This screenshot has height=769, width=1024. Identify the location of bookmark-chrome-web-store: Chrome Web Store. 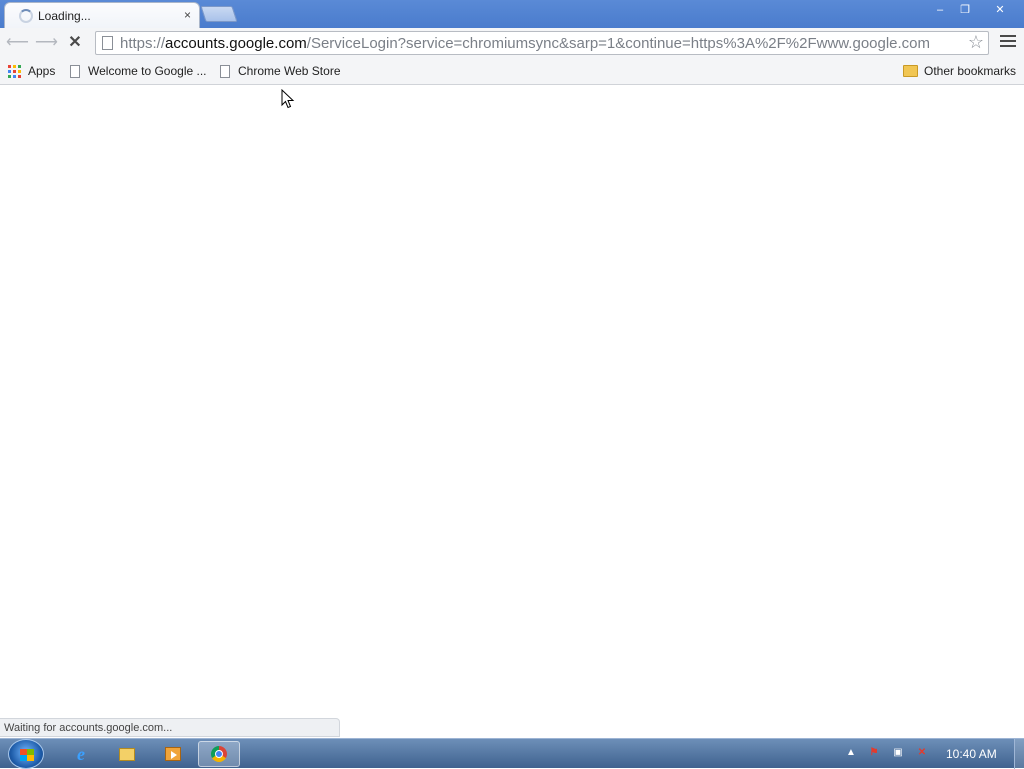
(280, 71).